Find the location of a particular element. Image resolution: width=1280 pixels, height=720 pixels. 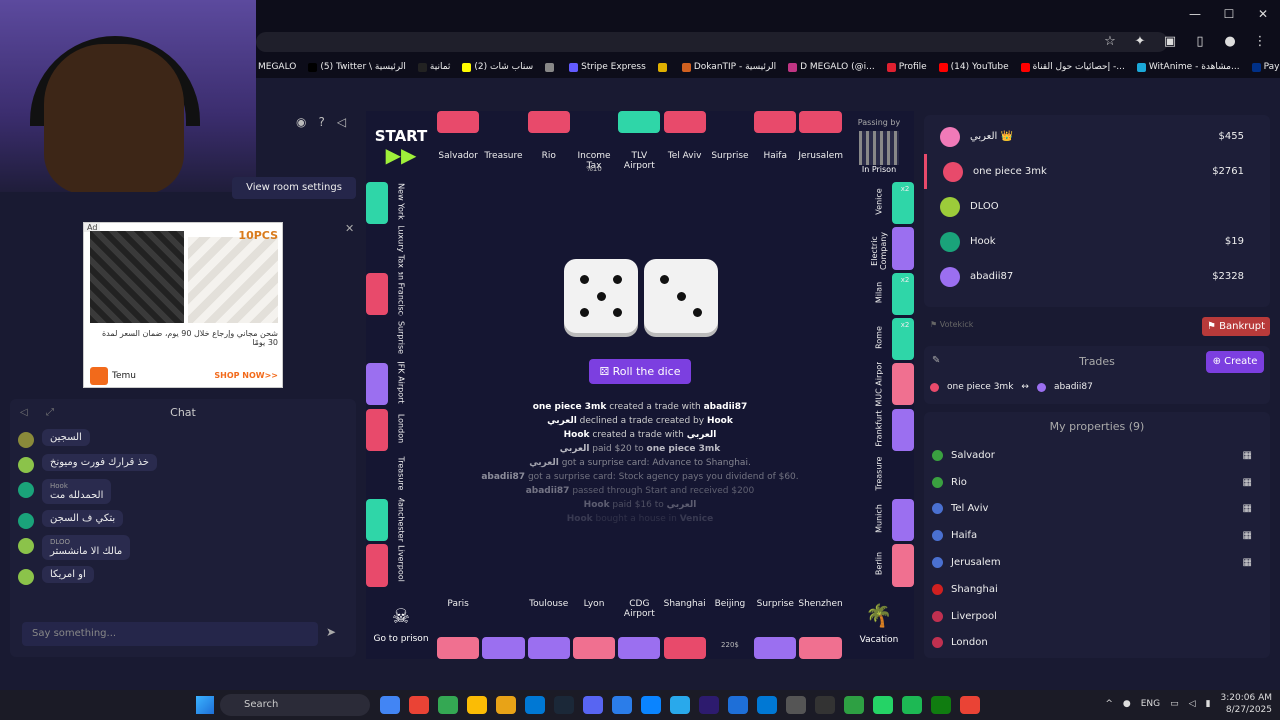

mute-icon: ◁ is located at coordinates (24, 413).